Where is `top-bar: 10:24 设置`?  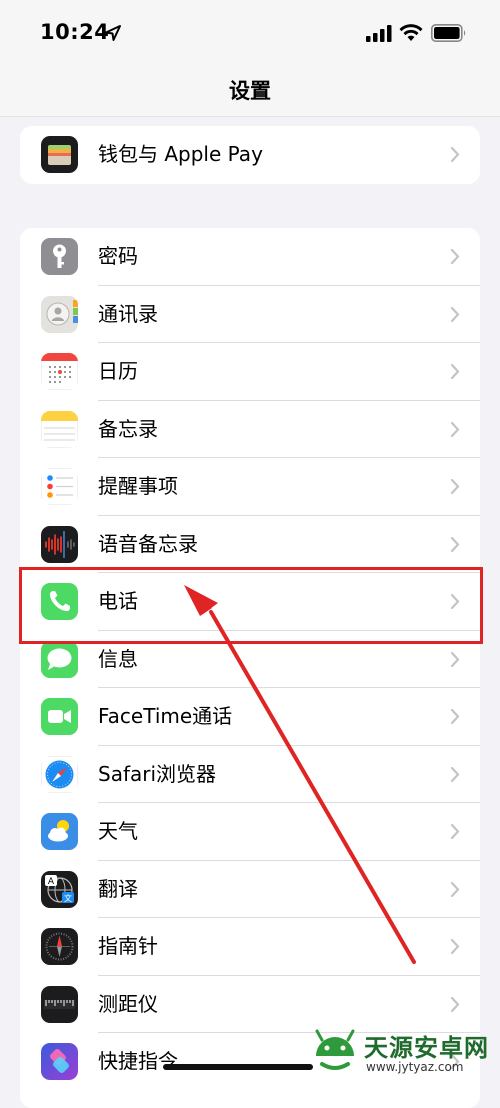 top-bar: 10:24 设置 is located at coordinates (250, 58).